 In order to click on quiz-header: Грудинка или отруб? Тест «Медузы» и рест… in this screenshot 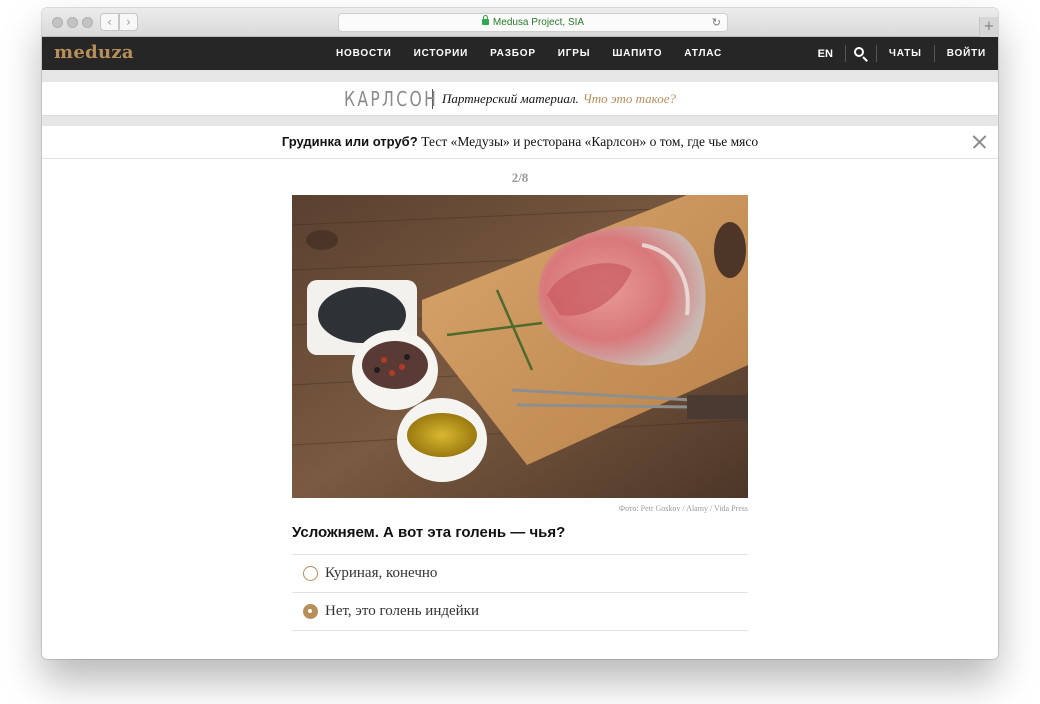, I will do `click(520, 142)`.